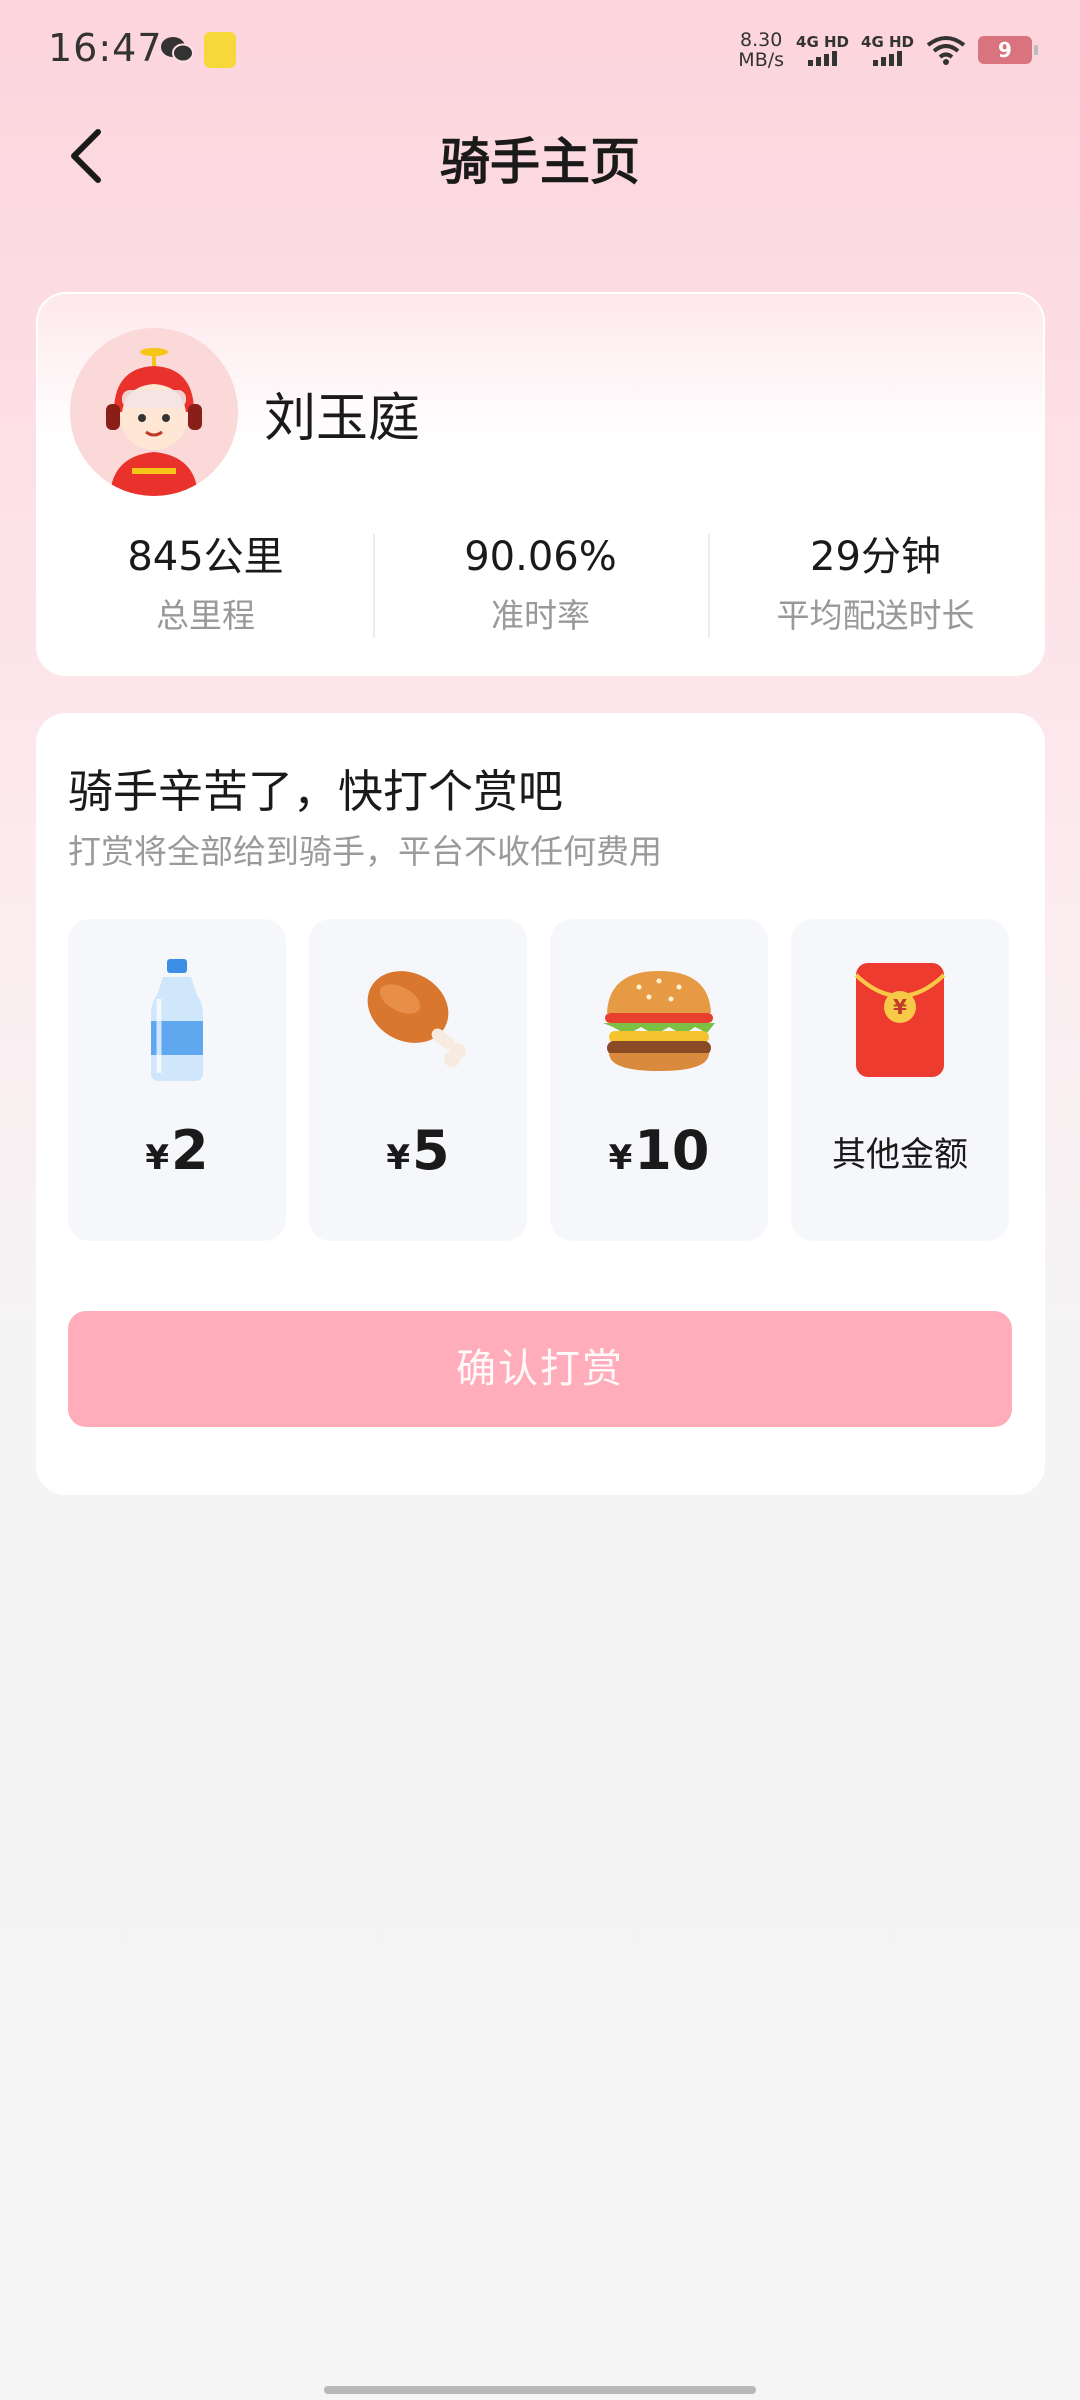 This screenshot has width=1080, height=2400. I want to click on rider-stats: 845公里 总里程 90.06% 准时率 29分钟 平均配送时长, so click(540, 585).